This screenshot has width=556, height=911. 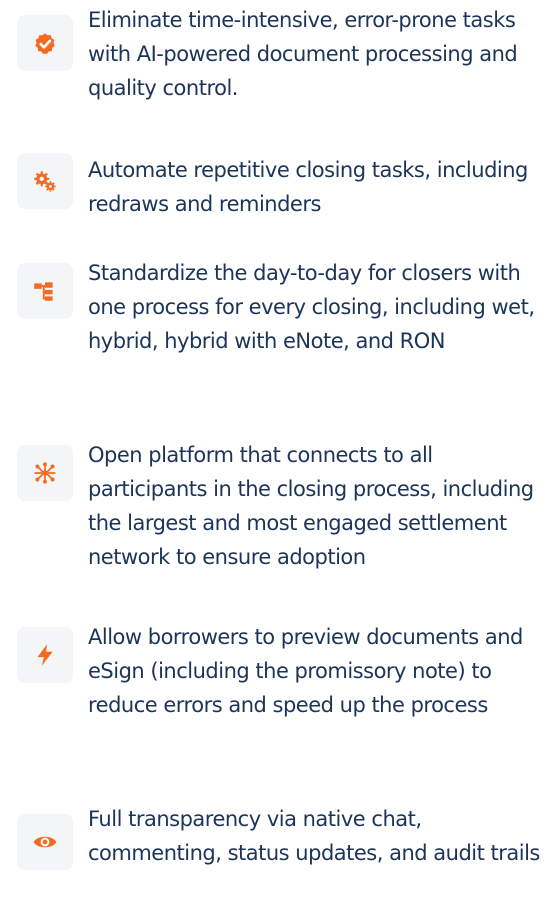 What do you see at coordinates (45, 291) in the screenshot?
I see `hierarchy-icon` at bounding box center [45, 291].